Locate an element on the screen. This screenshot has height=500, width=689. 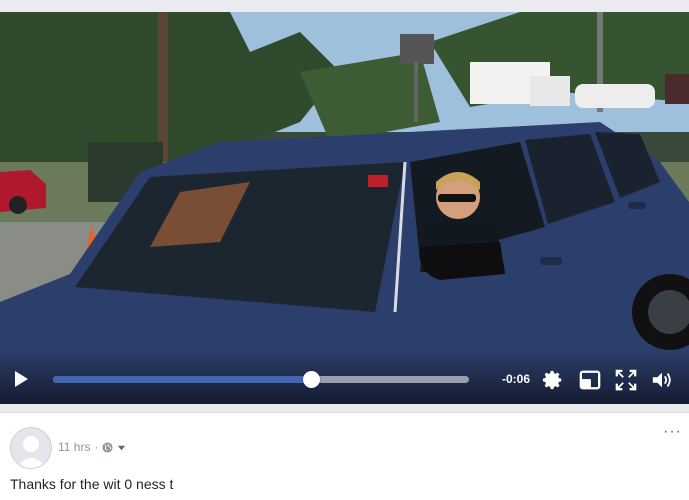
more-options-button: ··· is located at coordinates (672, 432).